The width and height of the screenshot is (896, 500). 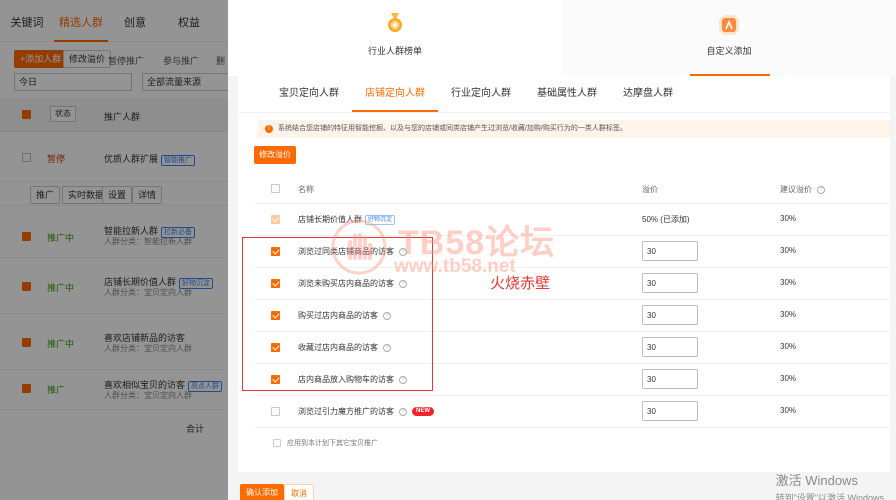 I want to click on bid-value: 50% (已添加), so click(x=666, y=219).